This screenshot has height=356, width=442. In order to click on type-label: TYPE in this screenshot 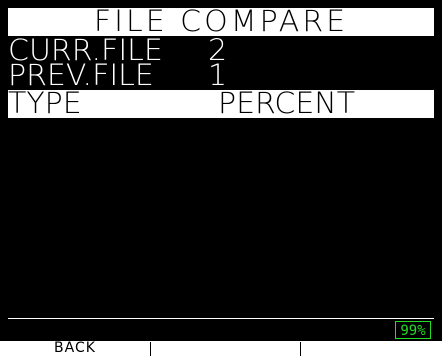, I will do `click(45, 103)`.